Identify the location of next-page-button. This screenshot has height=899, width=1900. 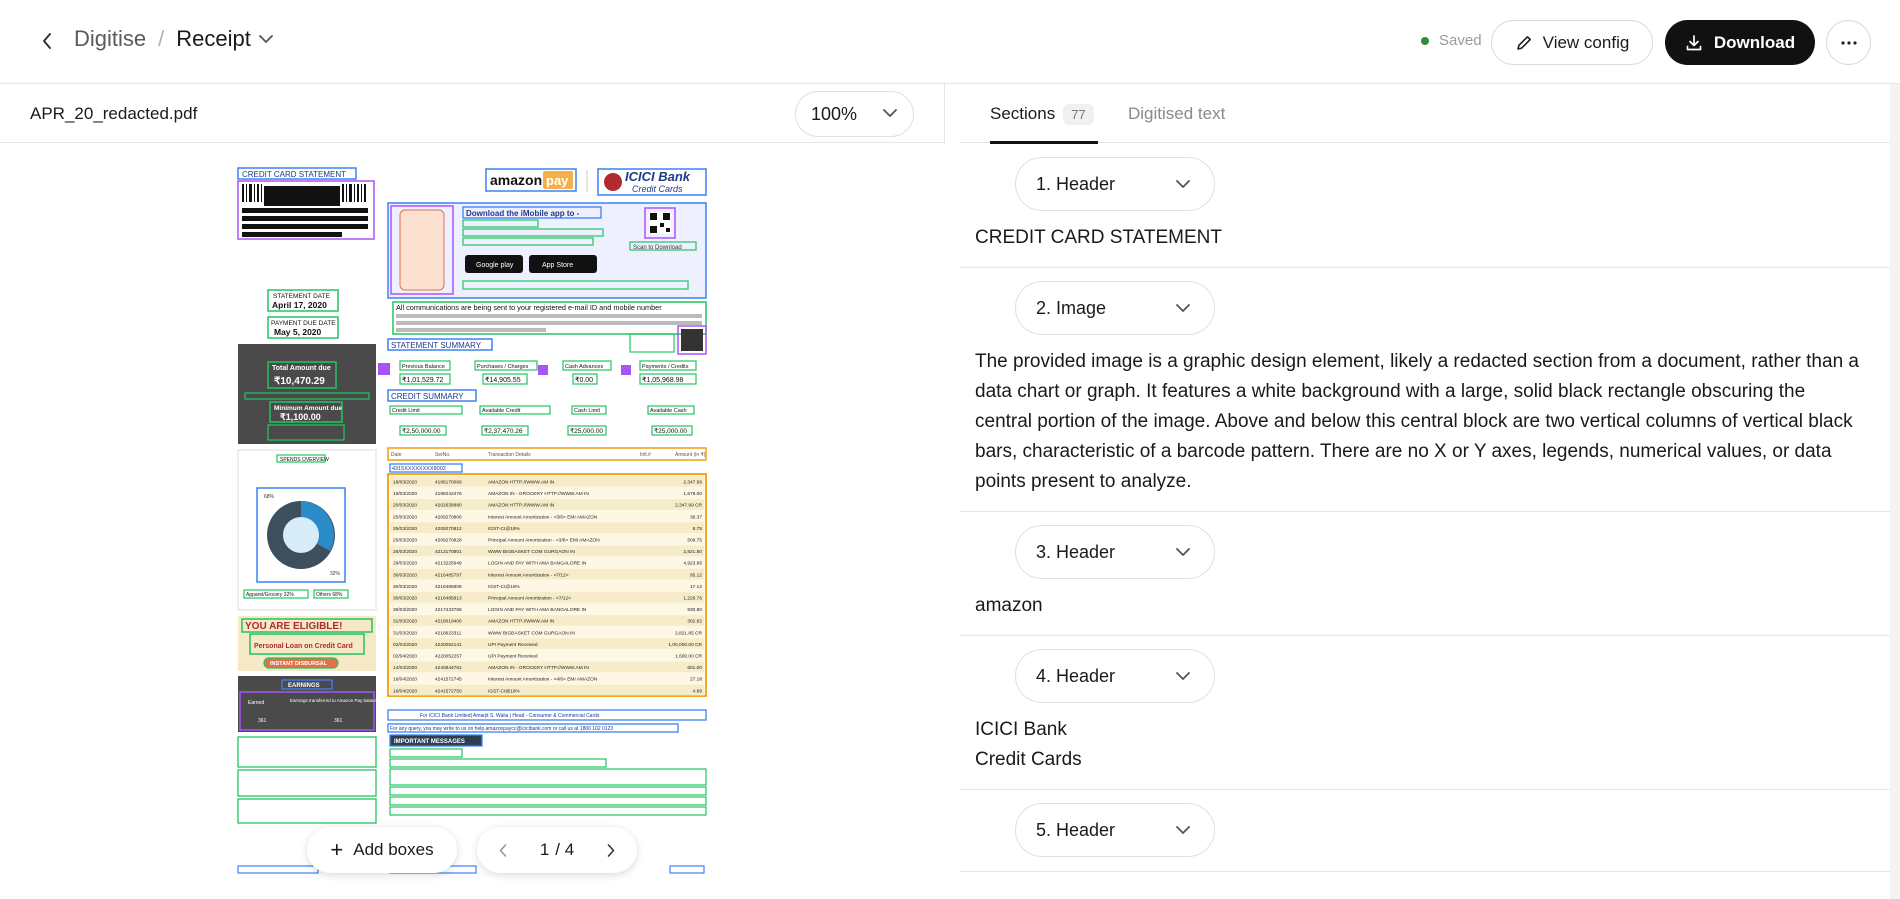
(611, 850).